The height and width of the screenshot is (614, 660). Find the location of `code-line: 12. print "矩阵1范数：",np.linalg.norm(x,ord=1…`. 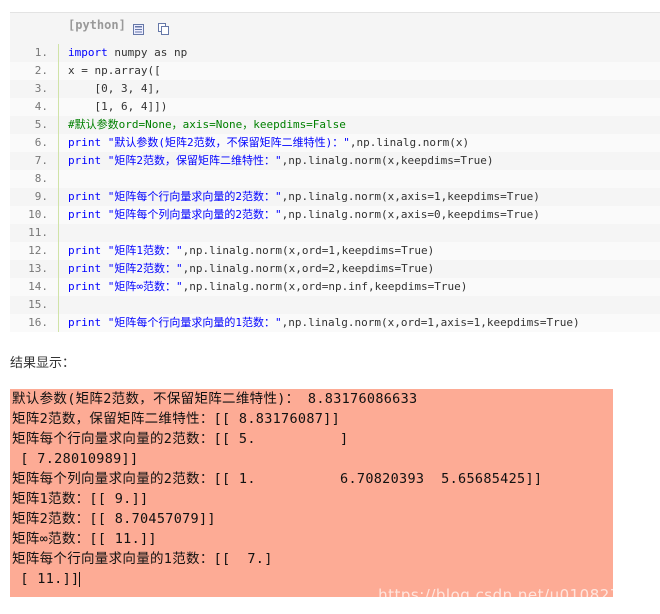

code-line: 12. print "矩阵1范数：",np.linalg.norm(x,ord=1… is located at coordinates (335, 251).